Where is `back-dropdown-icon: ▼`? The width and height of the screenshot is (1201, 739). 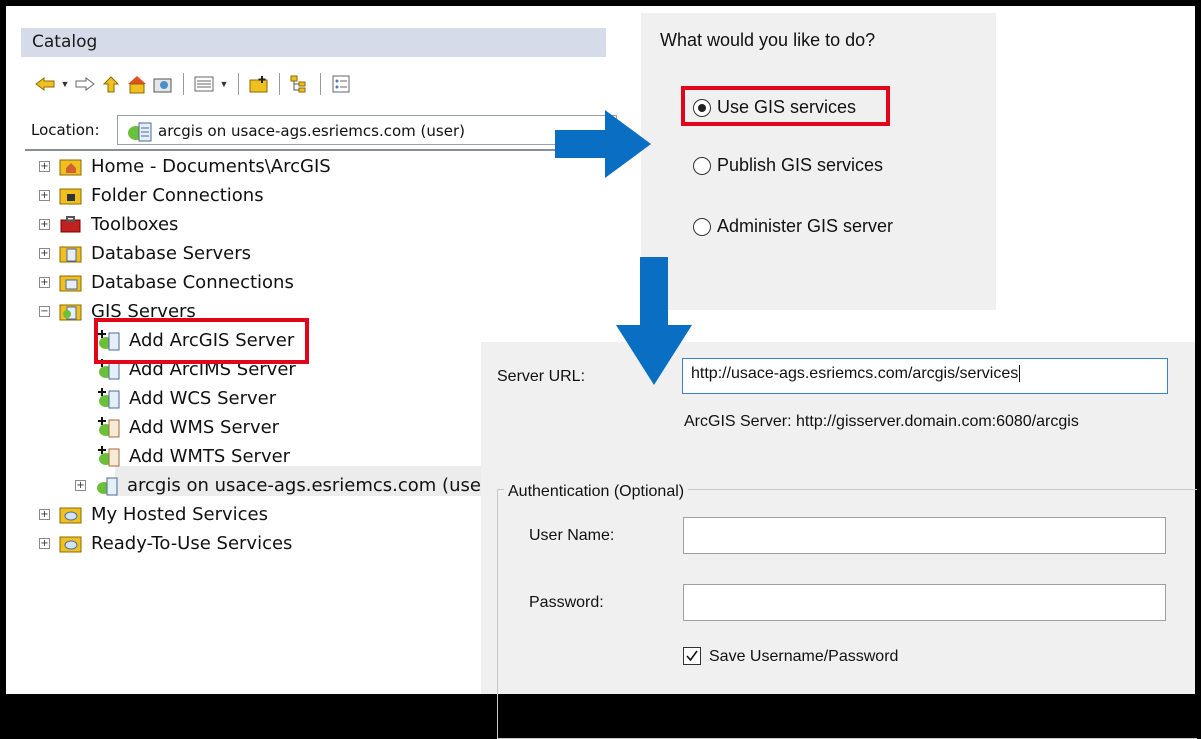 back-dropdown-icon: ▼ is located at coordinates (65, 84).